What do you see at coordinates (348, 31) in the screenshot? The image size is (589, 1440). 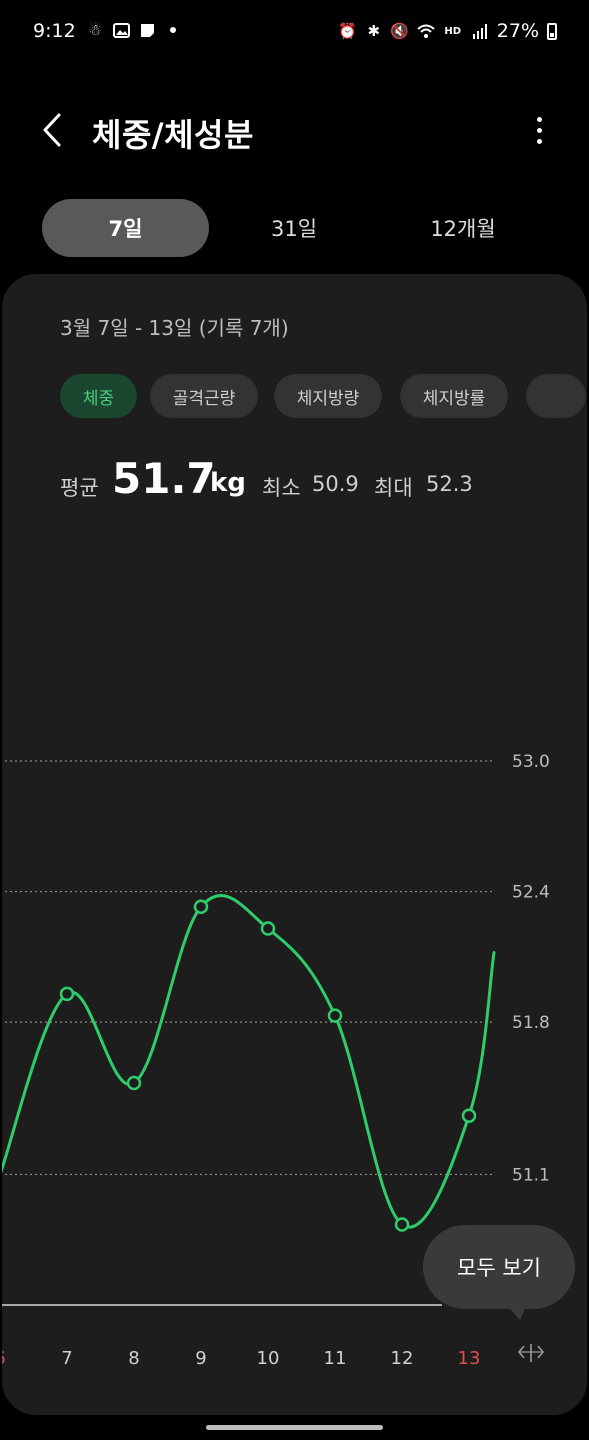 I see `alarm-icon: ⏰` at bounding box center [348, 31].